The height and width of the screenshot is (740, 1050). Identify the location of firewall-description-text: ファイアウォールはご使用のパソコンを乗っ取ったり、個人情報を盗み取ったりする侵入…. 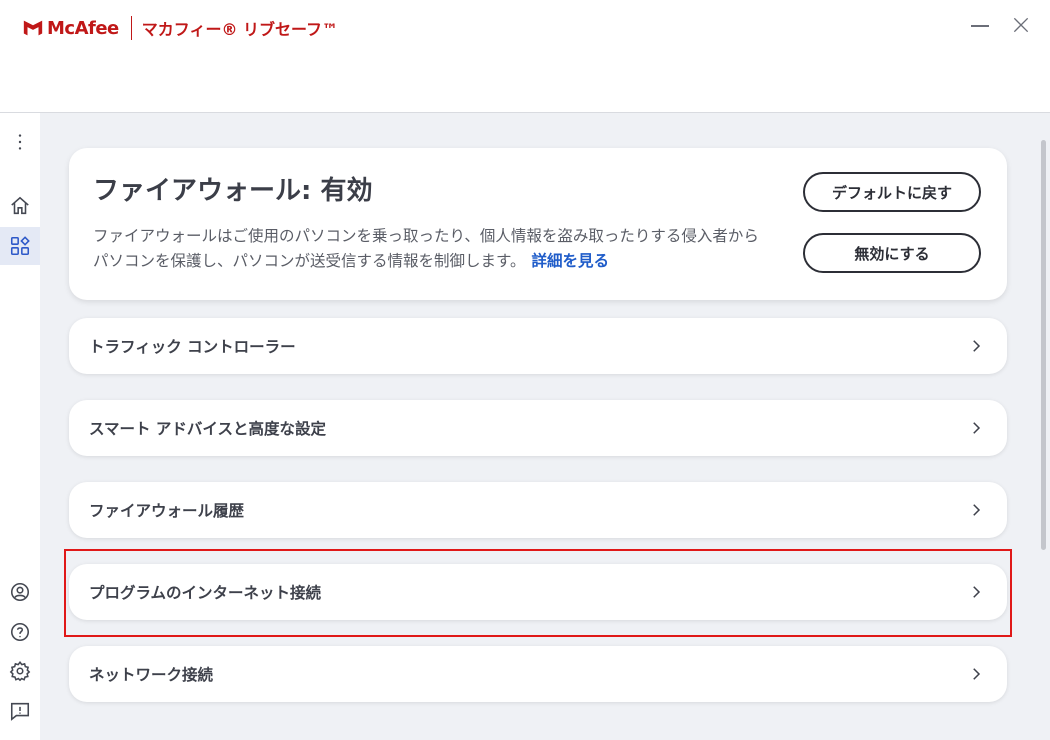
(426, 248).